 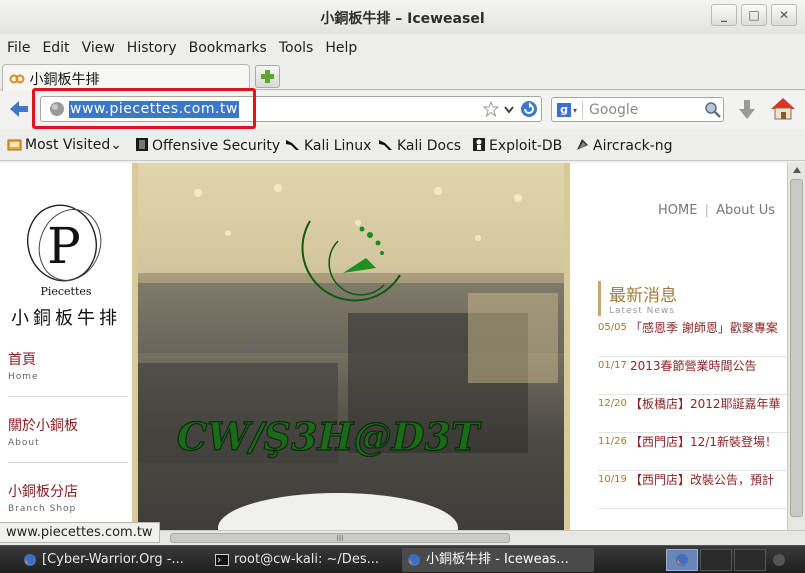 What do you see at coordinates (228, 48) in the screenshot?
I see `menu-bookmarks: Bookmarks` at bounding box center [228, 48].